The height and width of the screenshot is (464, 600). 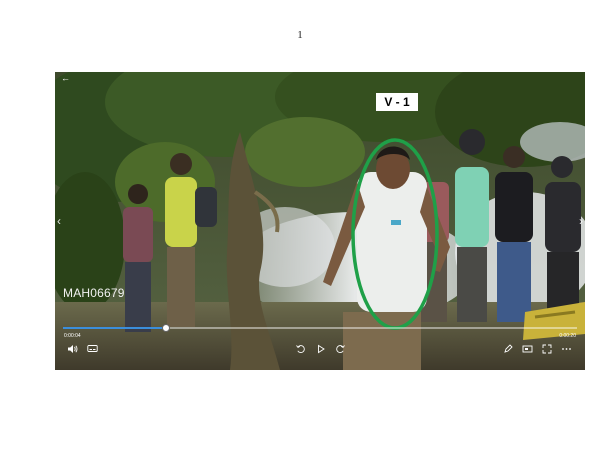 I want to click on back-arrow-icon: ←, so click(x=65, y=78).